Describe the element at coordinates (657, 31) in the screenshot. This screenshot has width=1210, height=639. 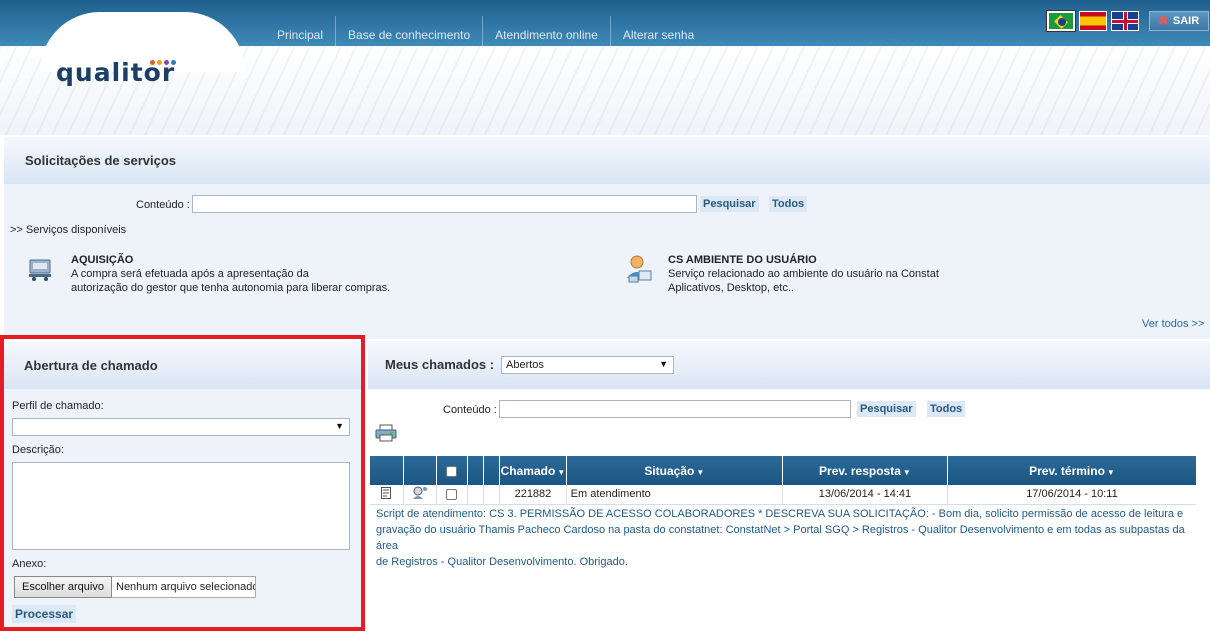
I see `nav-alterar-senha: Alterar senha` at that location.